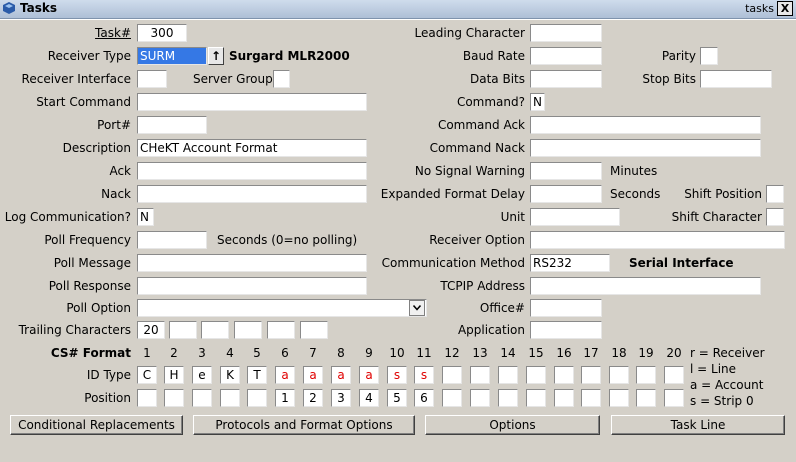  I want to click on cs-column-number: 12, so click(452, 353).